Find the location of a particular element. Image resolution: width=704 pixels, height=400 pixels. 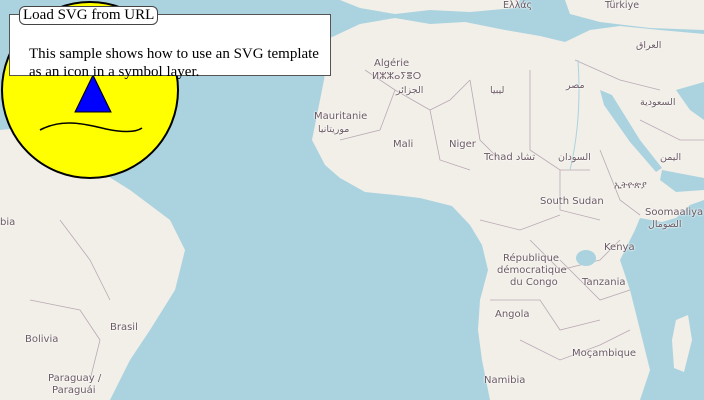

map-label-rdc-3: du Congo is located at coordinates (534, 282).